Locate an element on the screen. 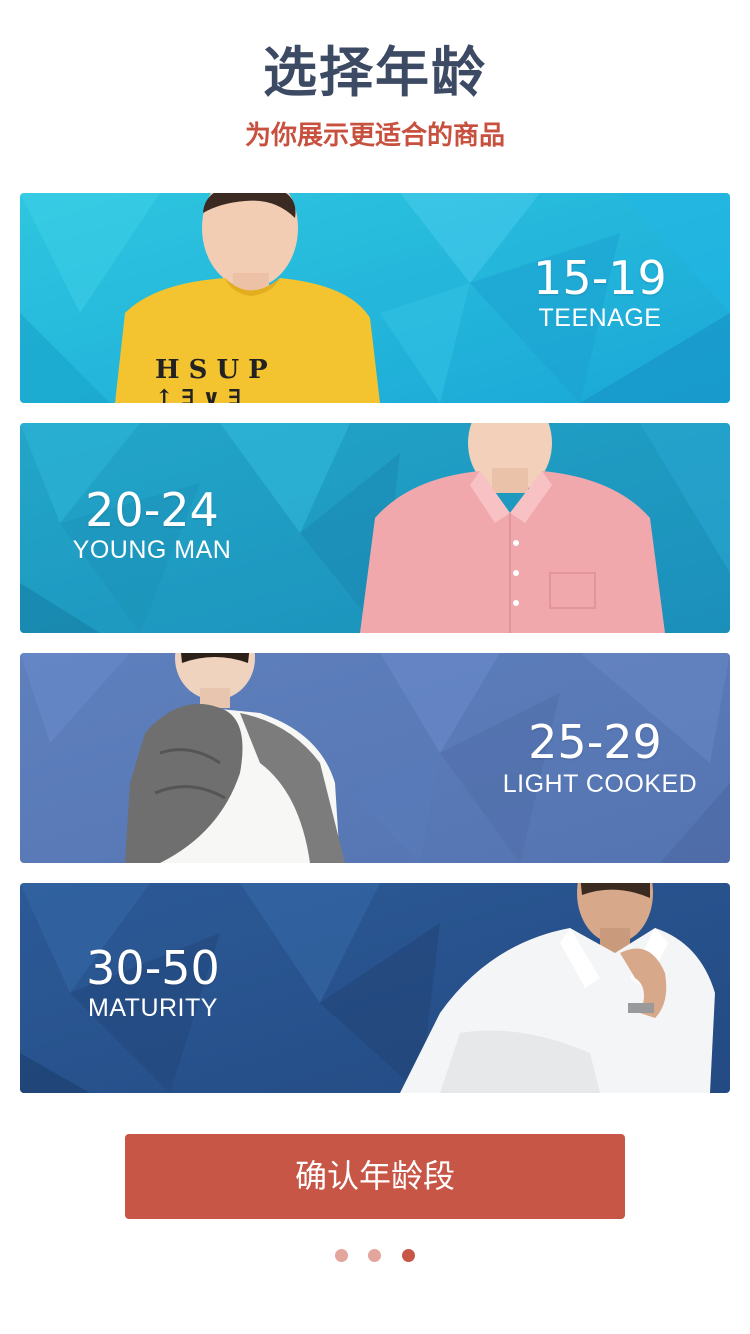 This screenshot has height=1334, width=750. age-card-15-19: H S U P ↑ ∃ ∨ ∃ 15-19 TEENAGE is located at coordinates (375, 298).